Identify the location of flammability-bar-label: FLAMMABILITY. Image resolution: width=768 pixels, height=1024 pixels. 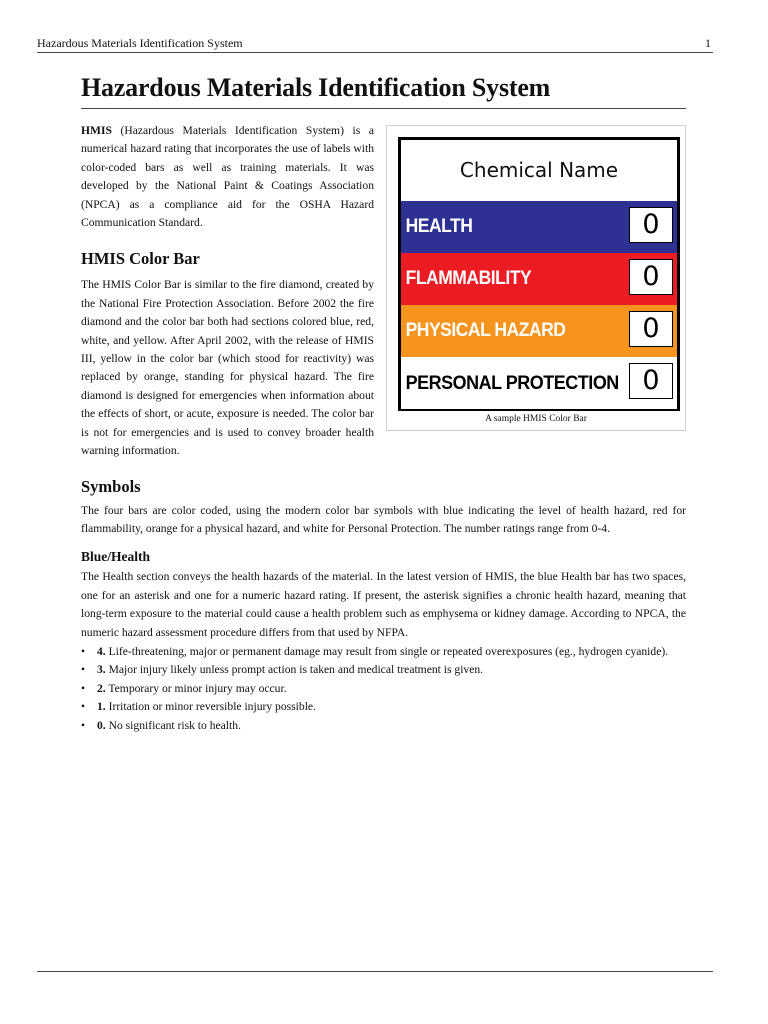
(468, 278).